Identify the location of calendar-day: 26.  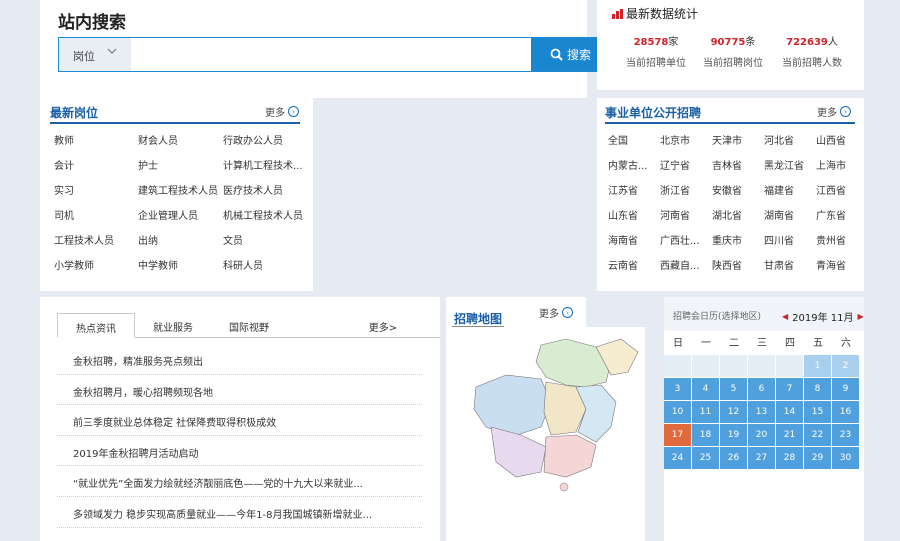
(733, 458).